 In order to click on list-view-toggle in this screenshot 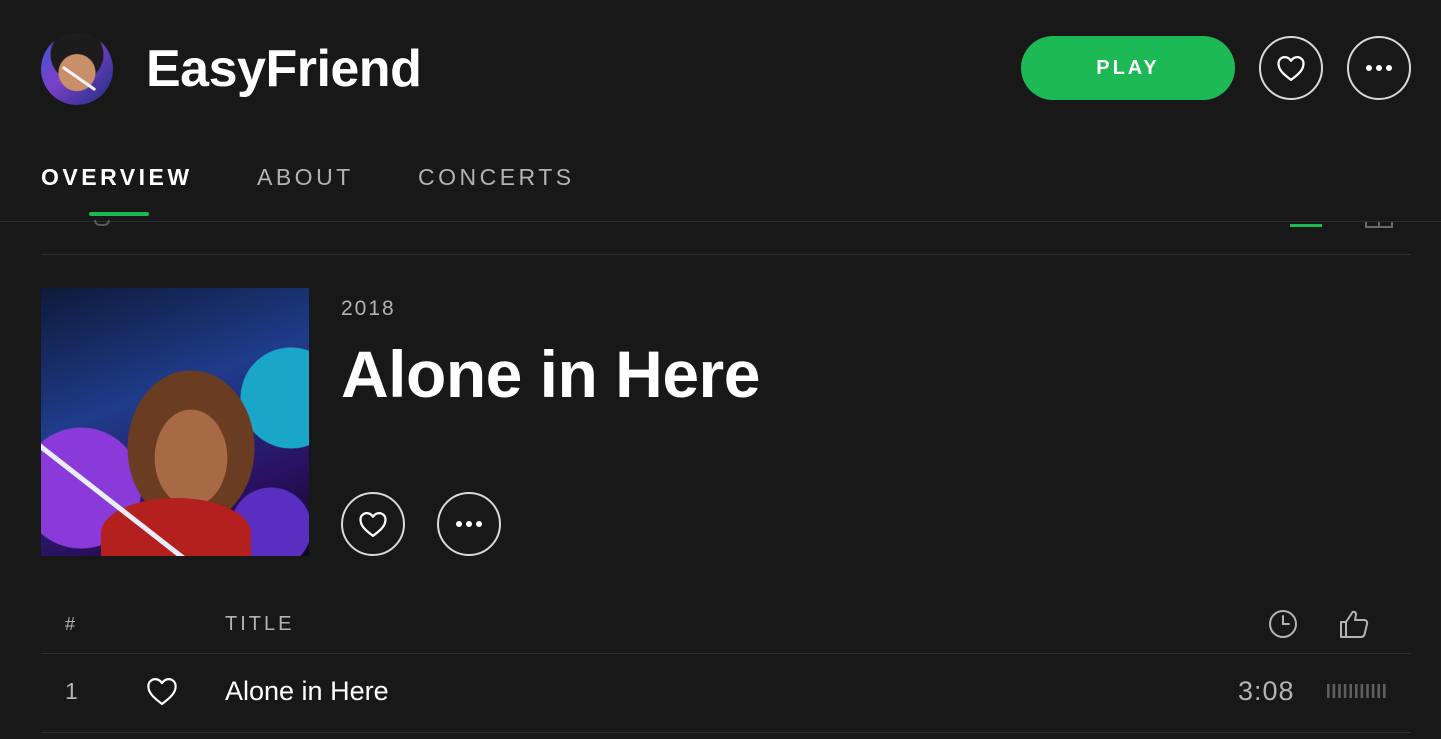, I will do `click(1306, 225)`.